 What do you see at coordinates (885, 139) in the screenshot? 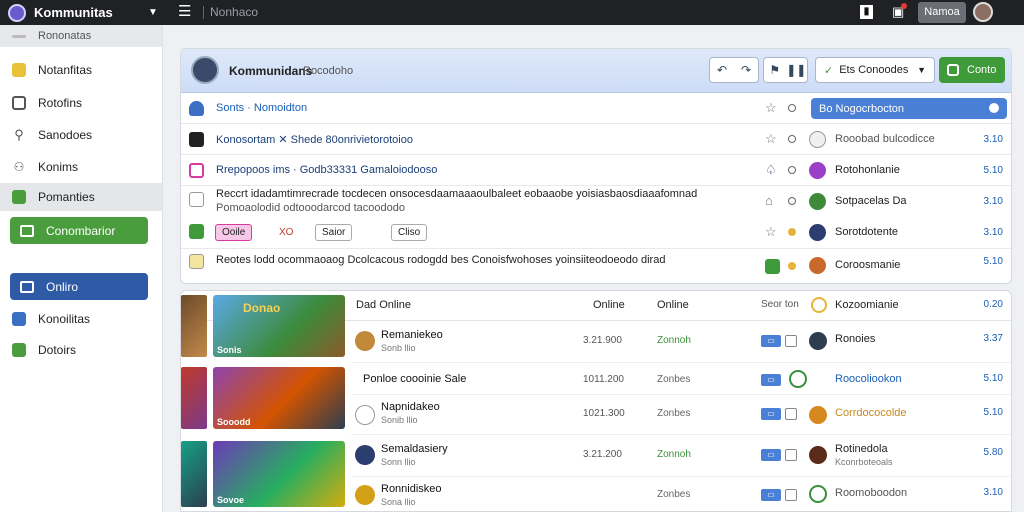
I see `row-name: Rooobad bulcodicce` at bounding box center [885, 139].